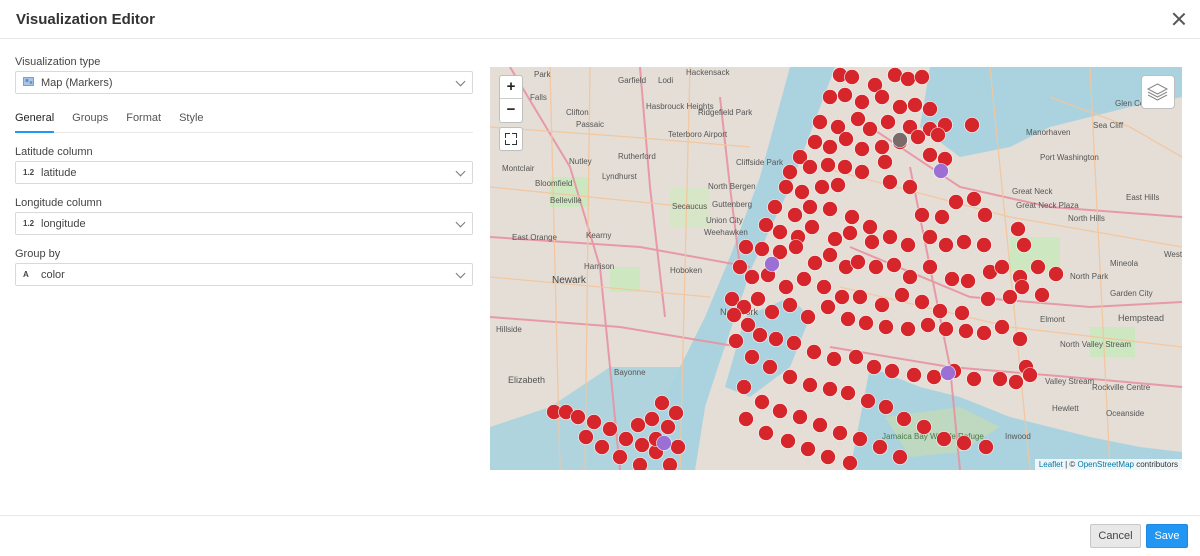  Describe the element at coordinates (191, 120) in the screenshot. I see `tab-style: Style` at that location.